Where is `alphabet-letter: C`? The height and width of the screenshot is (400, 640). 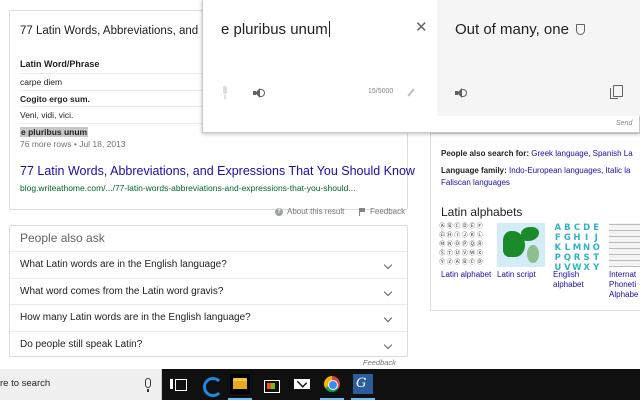
alphabet-letter: C is located at coordinates (577, 228).